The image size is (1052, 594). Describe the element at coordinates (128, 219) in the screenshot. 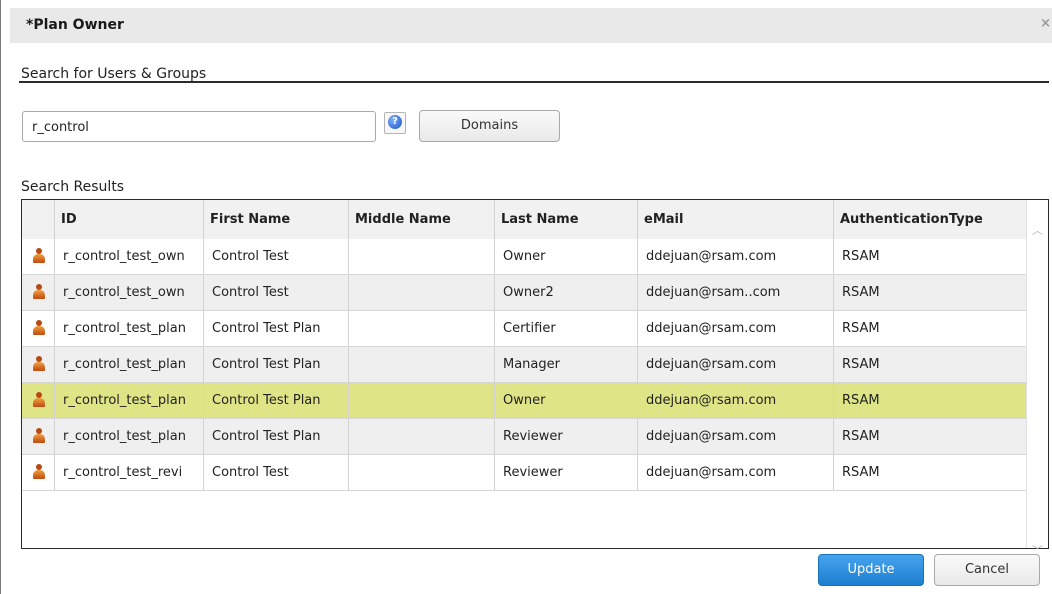

I see `column-header-id: ID` at that location.